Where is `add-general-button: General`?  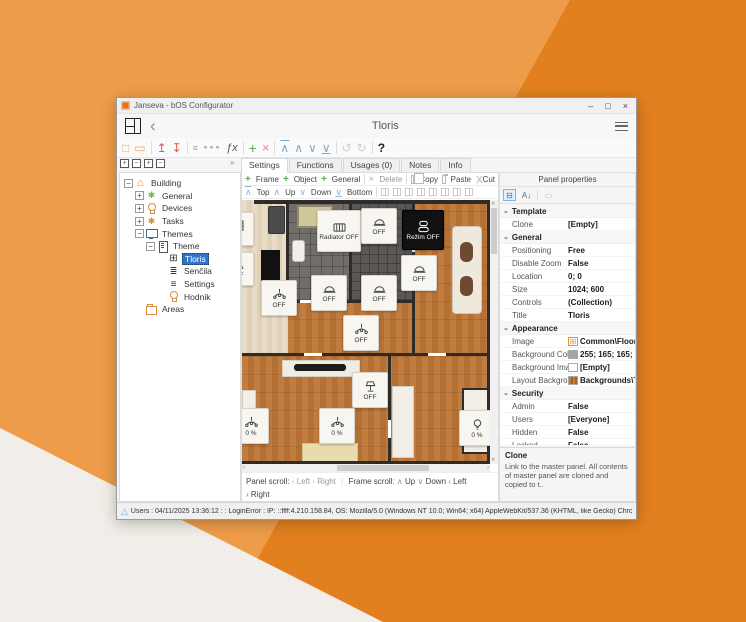
add-general-button: General is located at coordinates (346, 179).